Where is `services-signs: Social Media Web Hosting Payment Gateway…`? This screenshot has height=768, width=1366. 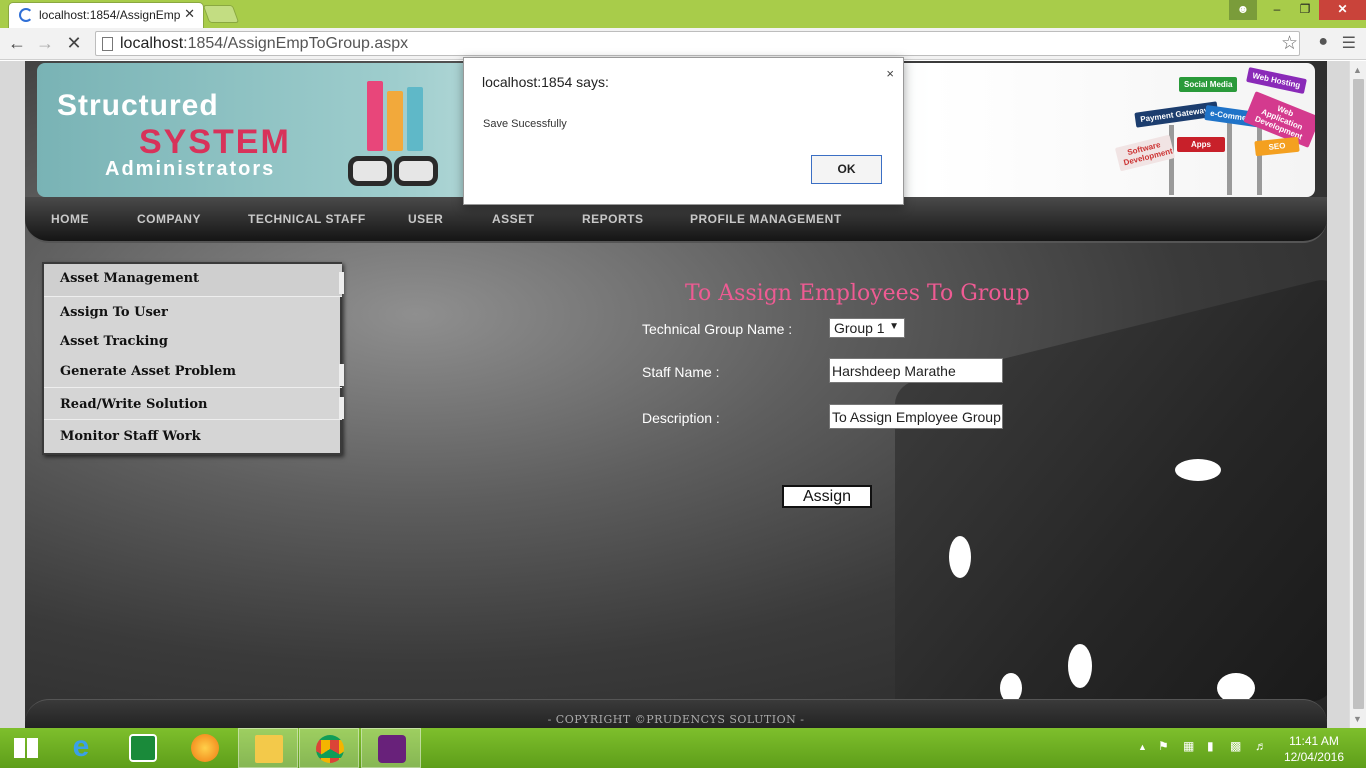 services-signs: Social Media Web Hosting Payment Gateway… is located at coordinates (1201, 131).